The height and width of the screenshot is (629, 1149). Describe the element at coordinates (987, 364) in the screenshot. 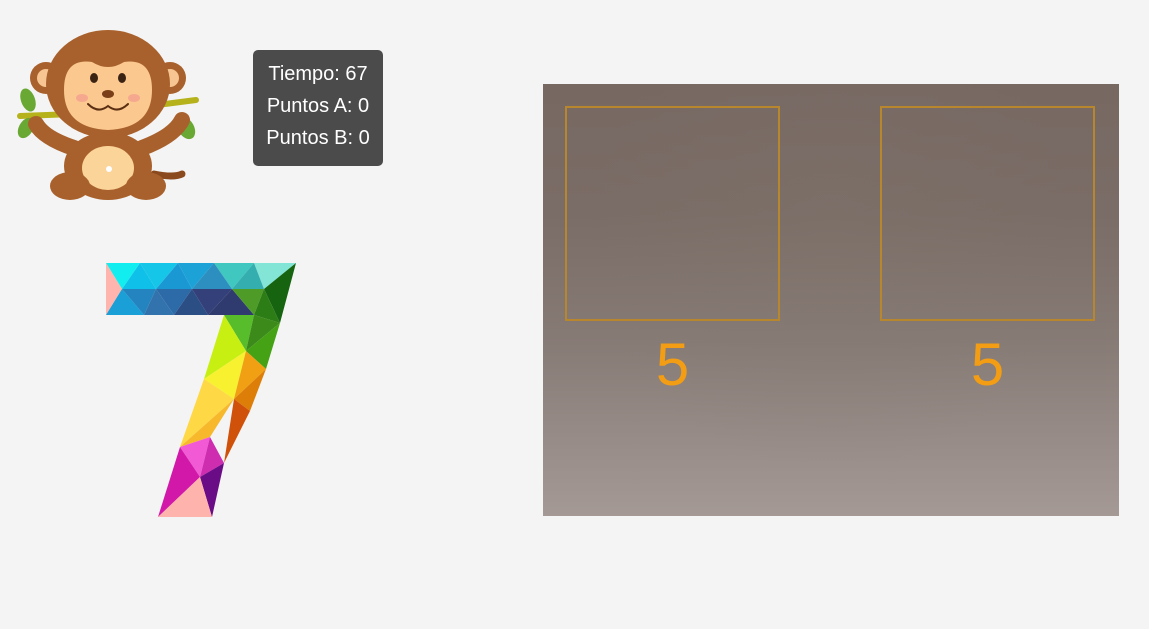

I see `answer-zone-b-number: 5` at that location.